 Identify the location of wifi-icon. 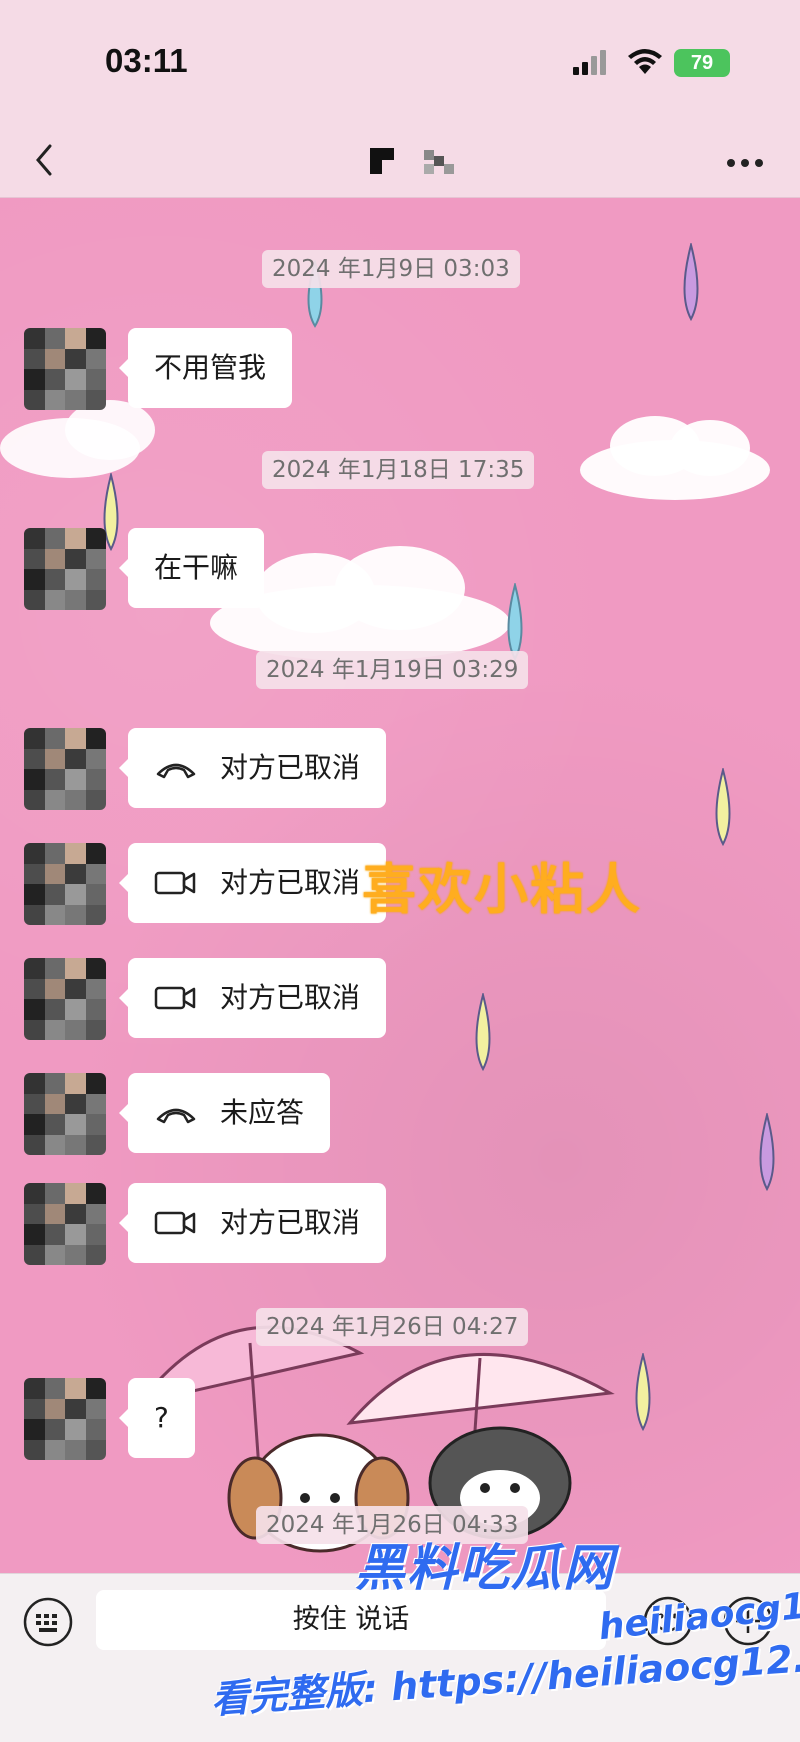
(645, 64).